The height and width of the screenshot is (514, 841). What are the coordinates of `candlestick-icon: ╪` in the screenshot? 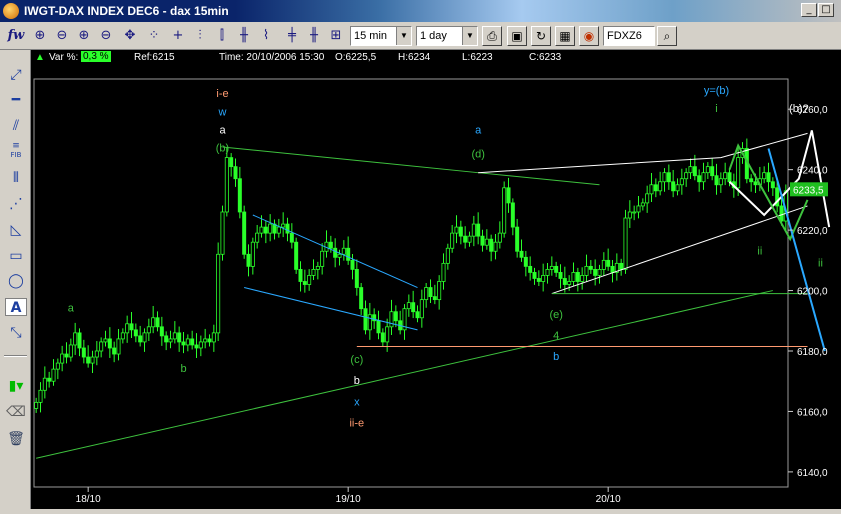 It's located at (292, 36).